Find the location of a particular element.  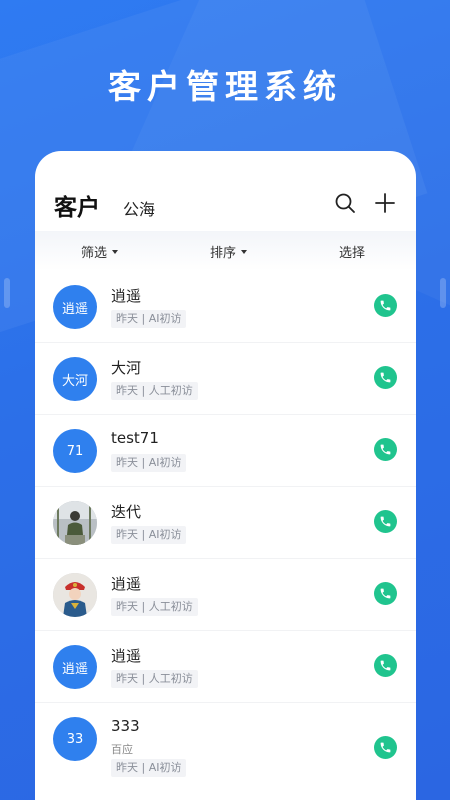

customer-row: 大河 大河 昨天 | 人工初访 is located at coordinates (225, 379).